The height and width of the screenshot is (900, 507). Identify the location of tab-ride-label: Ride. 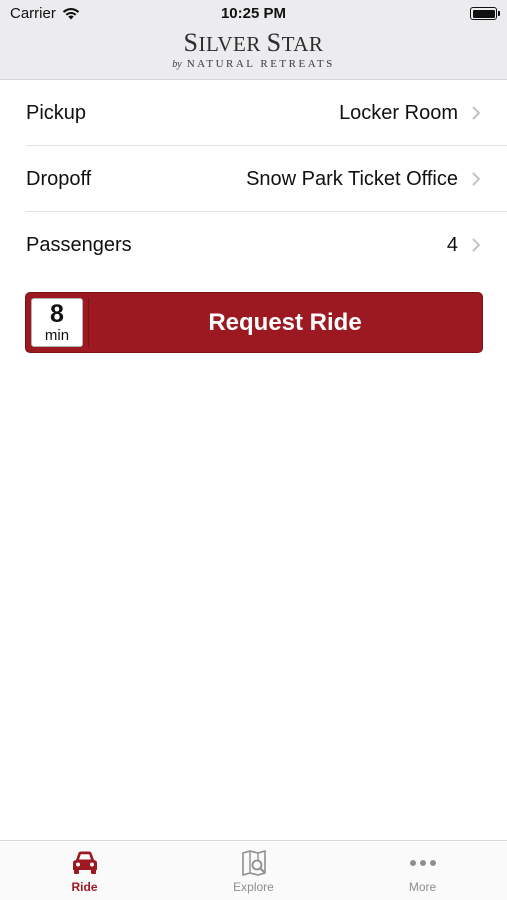
(84, 887).